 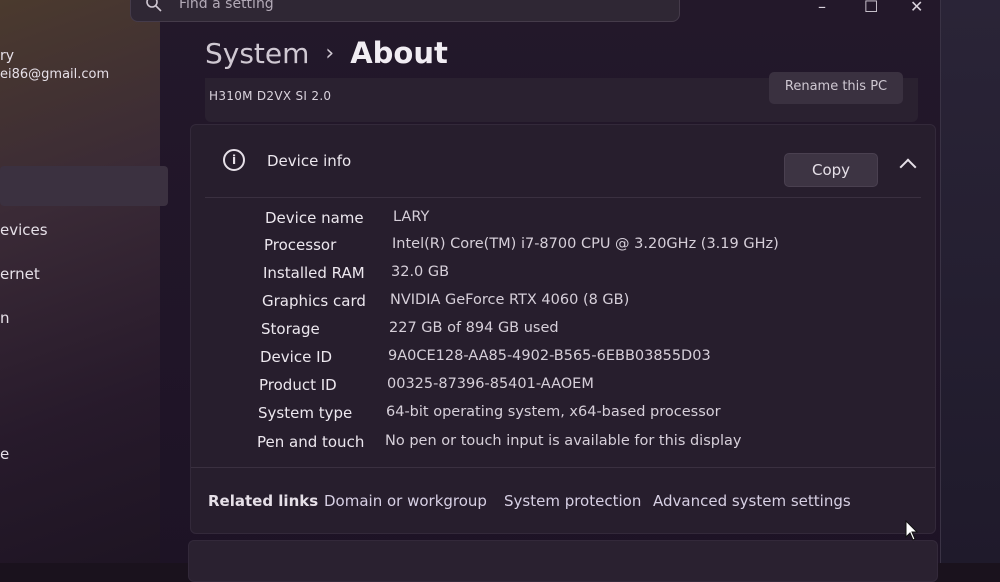 What do you see at coordinates (305, 413) in the screenshot?
I see `spec-label: System type` at bounding box center [305, 413].